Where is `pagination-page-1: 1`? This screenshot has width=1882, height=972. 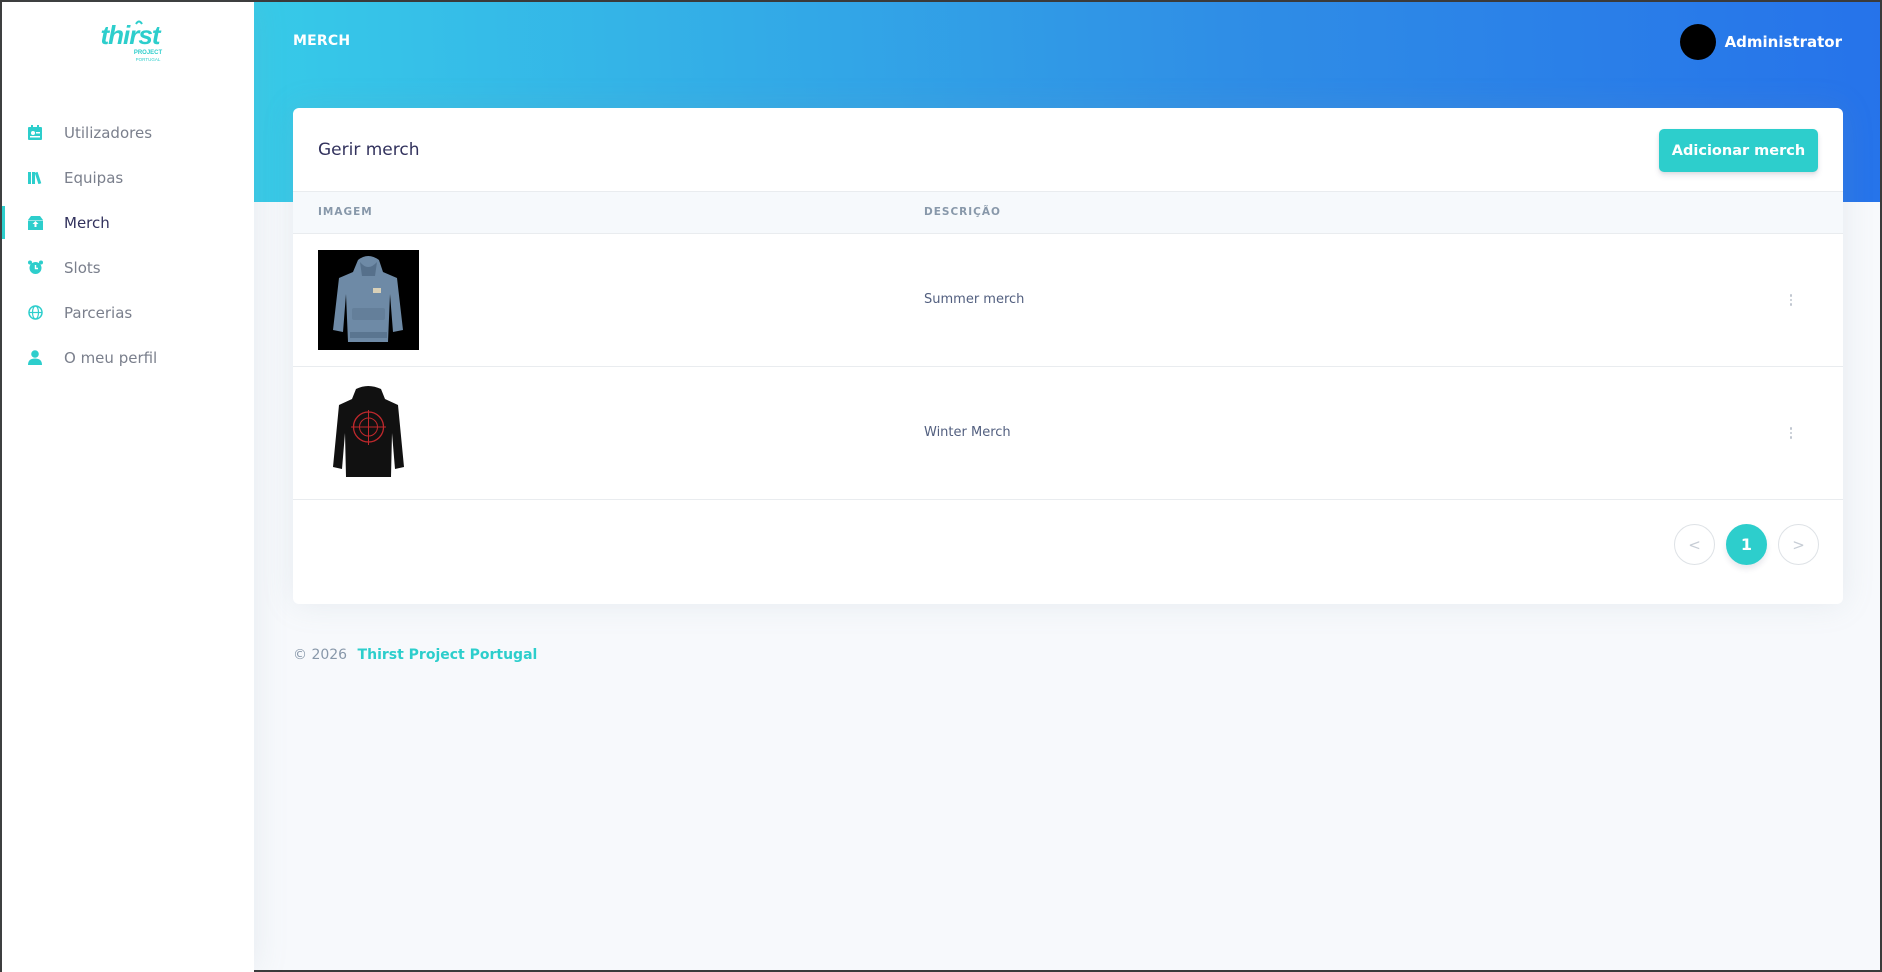
pagination-page-1: 1 is located at coordinates (1746, 544).